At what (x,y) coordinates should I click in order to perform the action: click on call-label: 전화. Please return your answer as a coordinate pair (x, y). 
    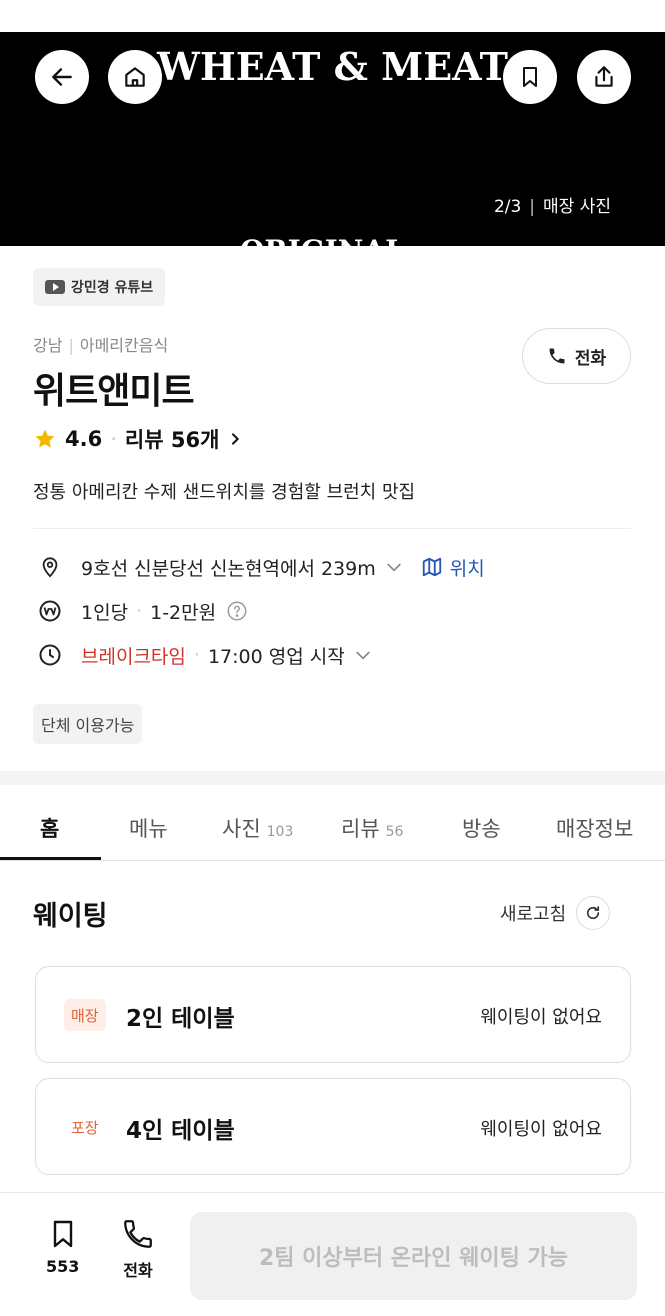
    Looking at the image, I should click on (138, 1270).